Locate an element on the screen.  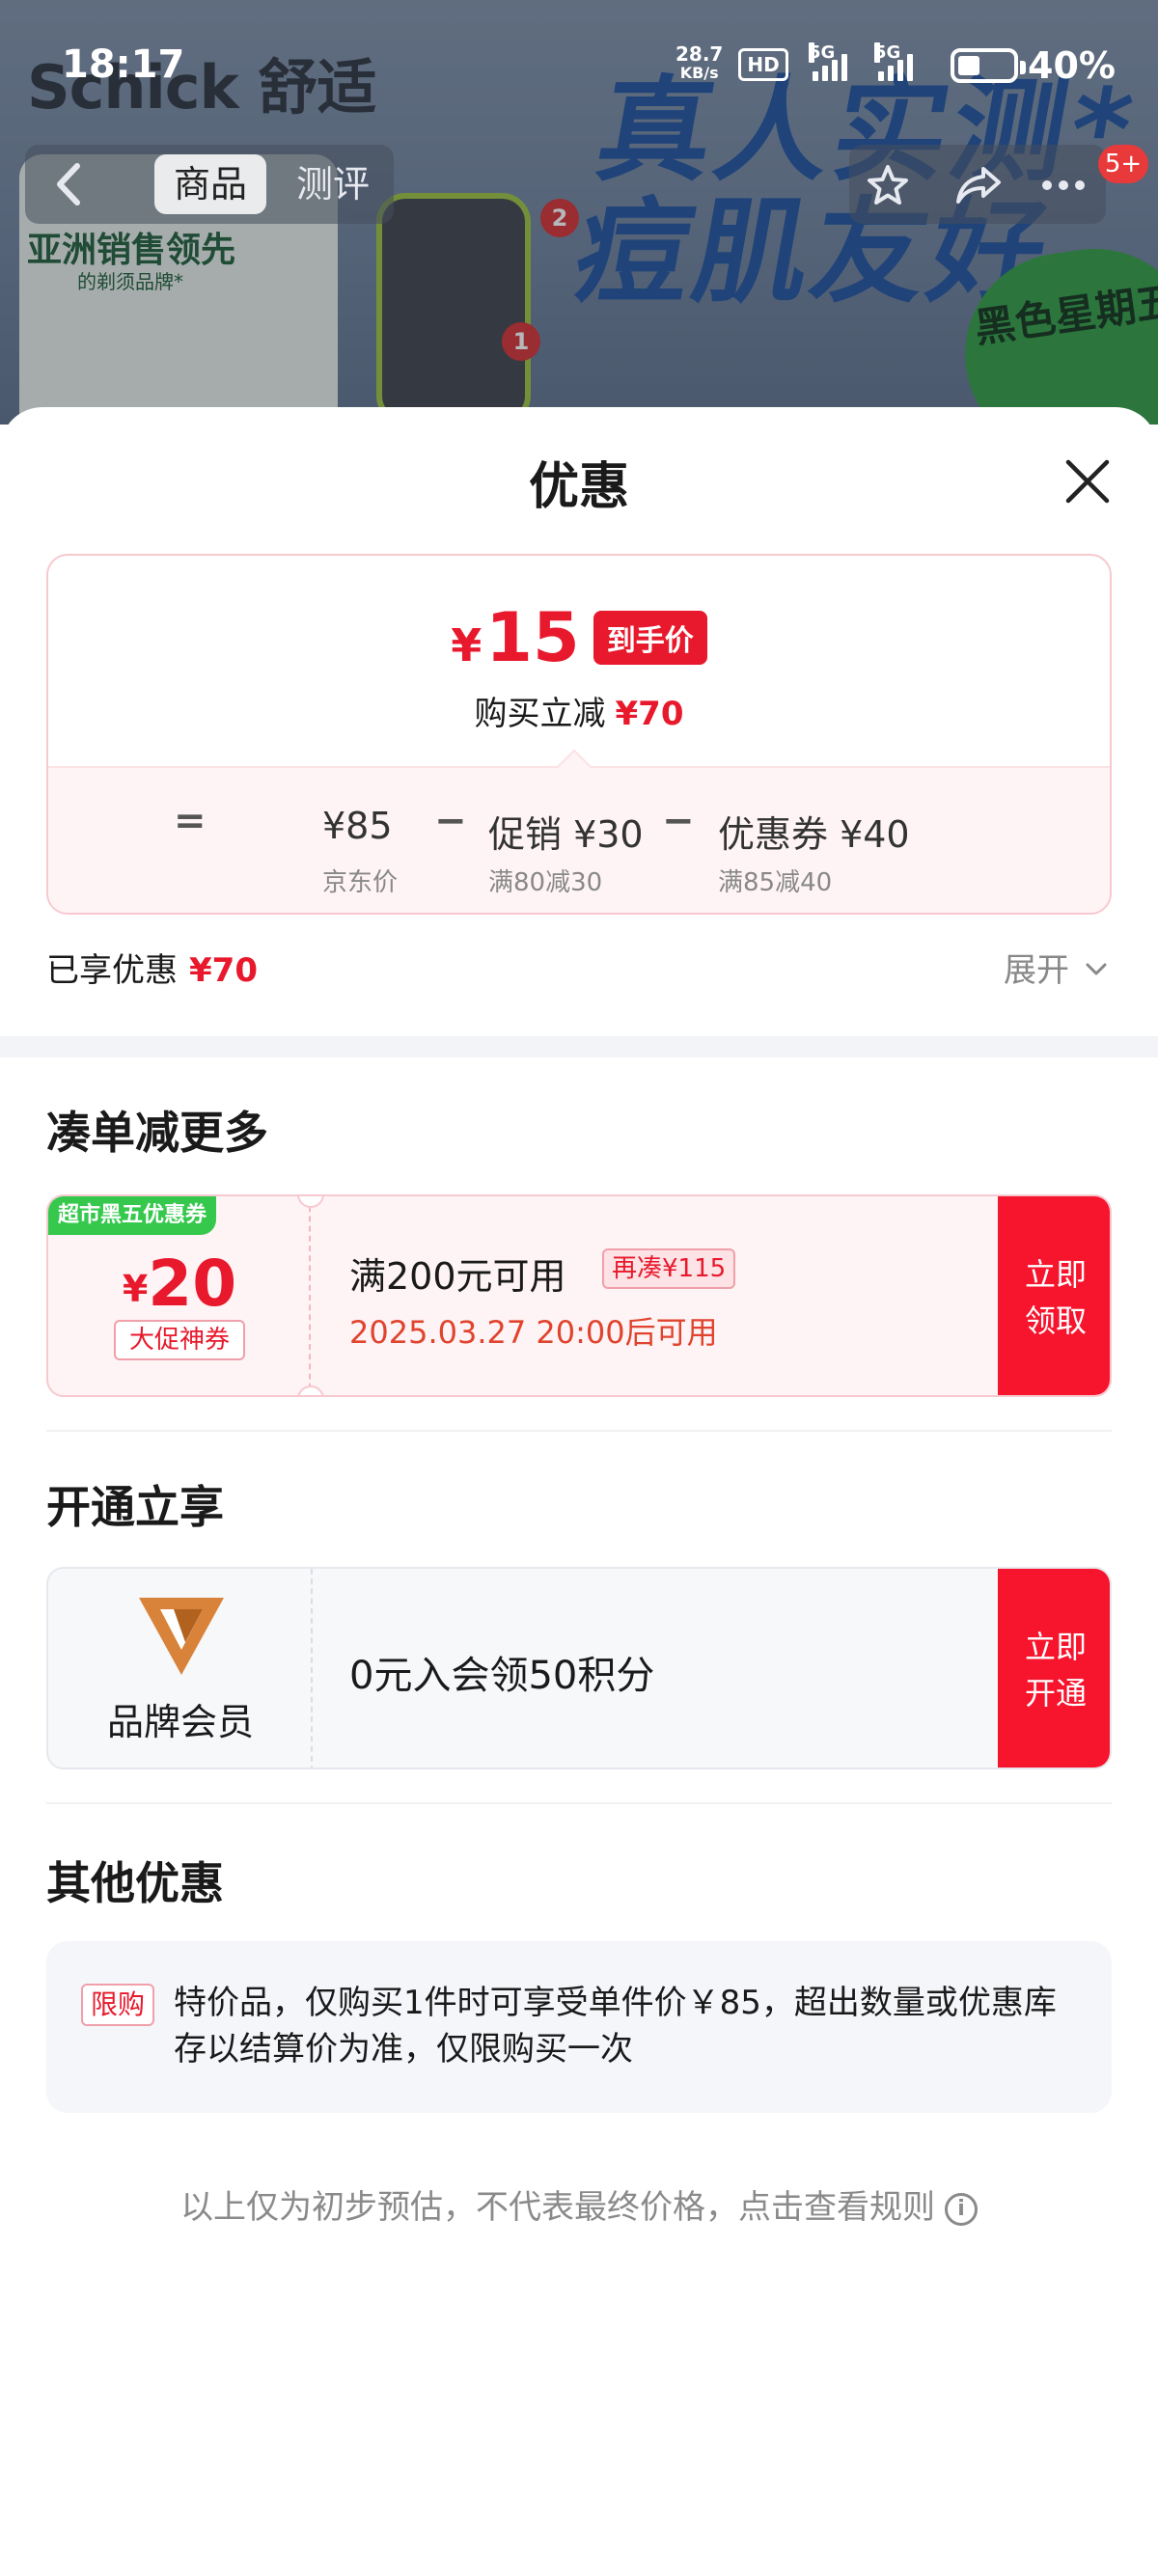
section-title-member: 开通立享 is located at coordinates (135, 1507).